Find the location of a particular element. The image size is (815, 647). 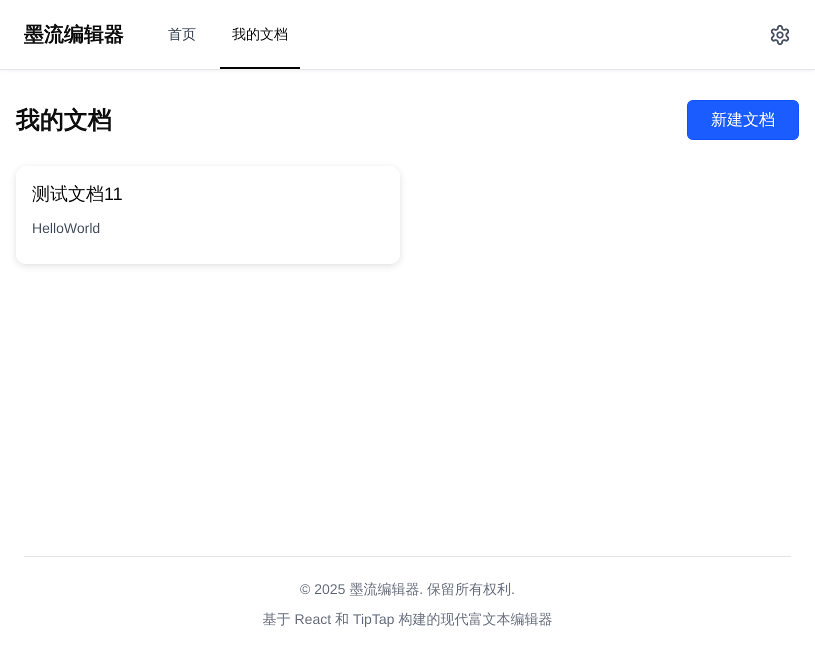

document-title: 测试文档11 is located at coordinates (78, 194).